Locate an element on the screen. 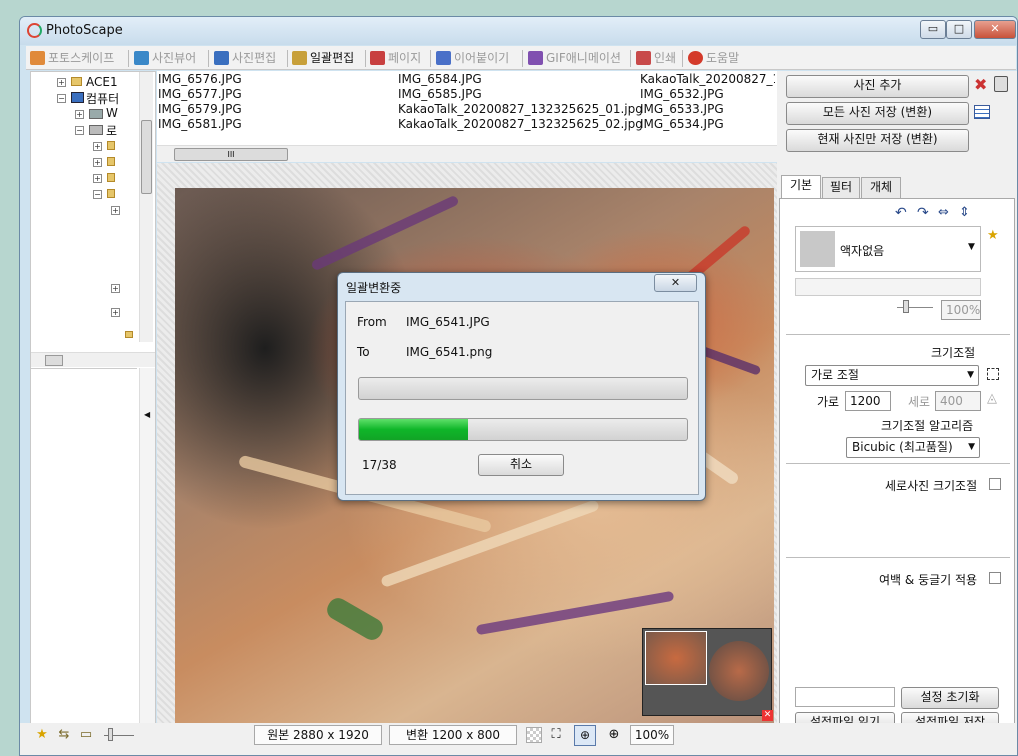 This screenshot has width=1018, height=756. file-item: IMG_6581.JPG is located at coordinates (200, 124).